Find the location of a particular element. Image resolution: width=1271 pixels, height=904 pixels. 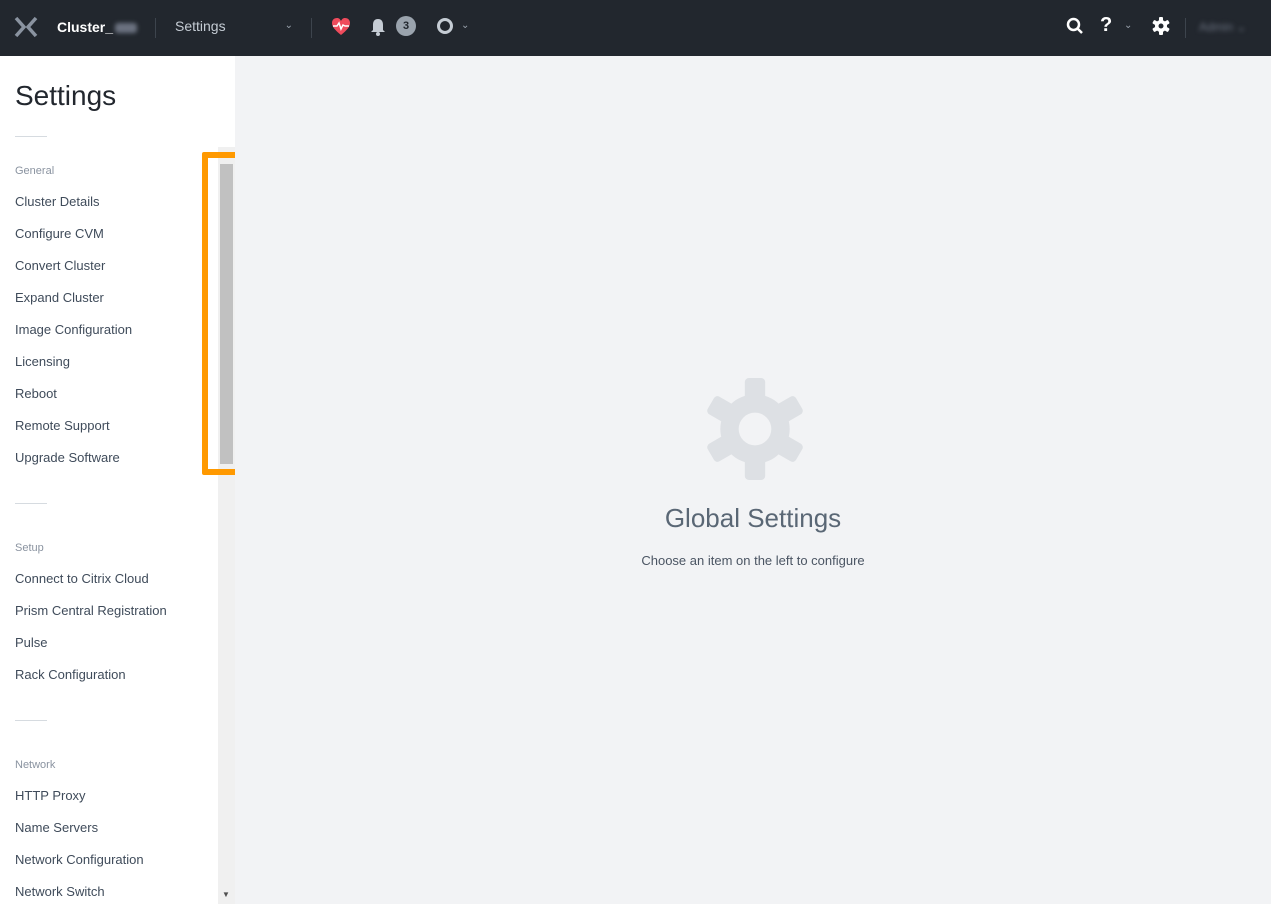

main-nav-label: Settings is located at coordinates (200, 26).